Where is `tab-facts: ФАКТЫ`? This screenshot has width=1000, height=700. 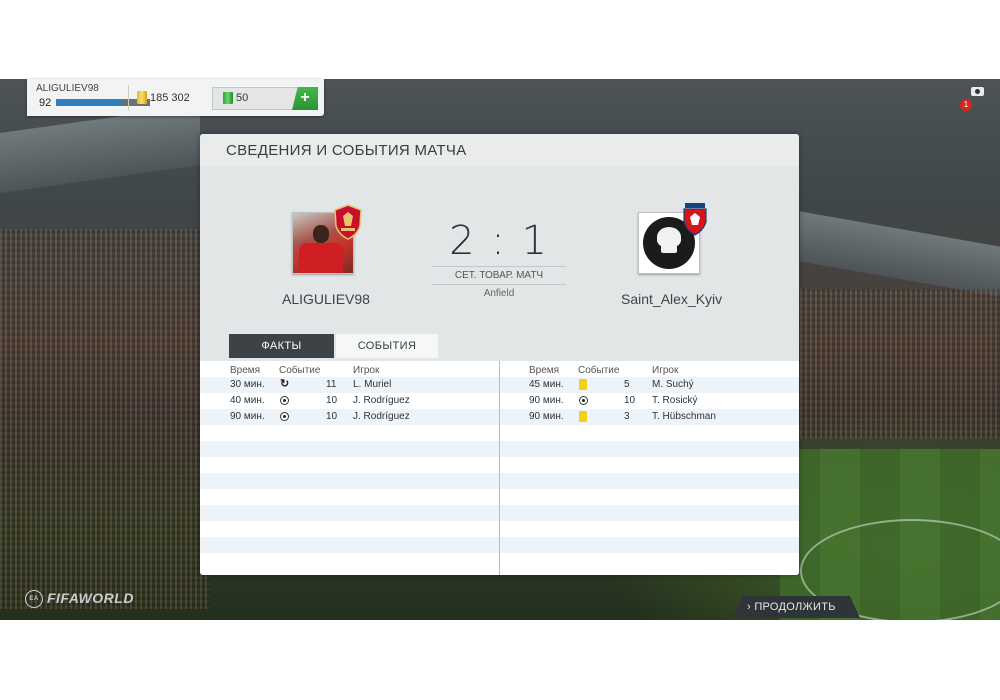 tab-facts: ФАКТЫ is located at coordinates (281, 346).